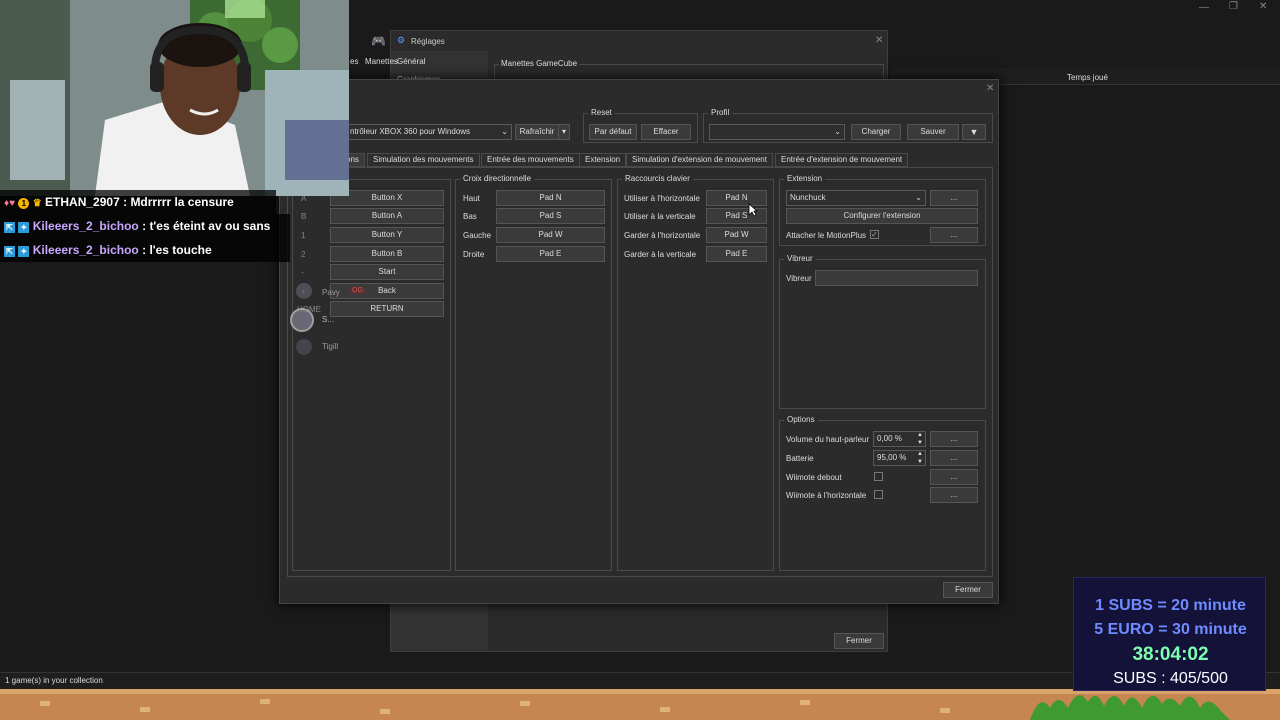 The width and height of the screenshot is (1280, 720). I want to click on tab-extension: Extension, so click(603, 160).